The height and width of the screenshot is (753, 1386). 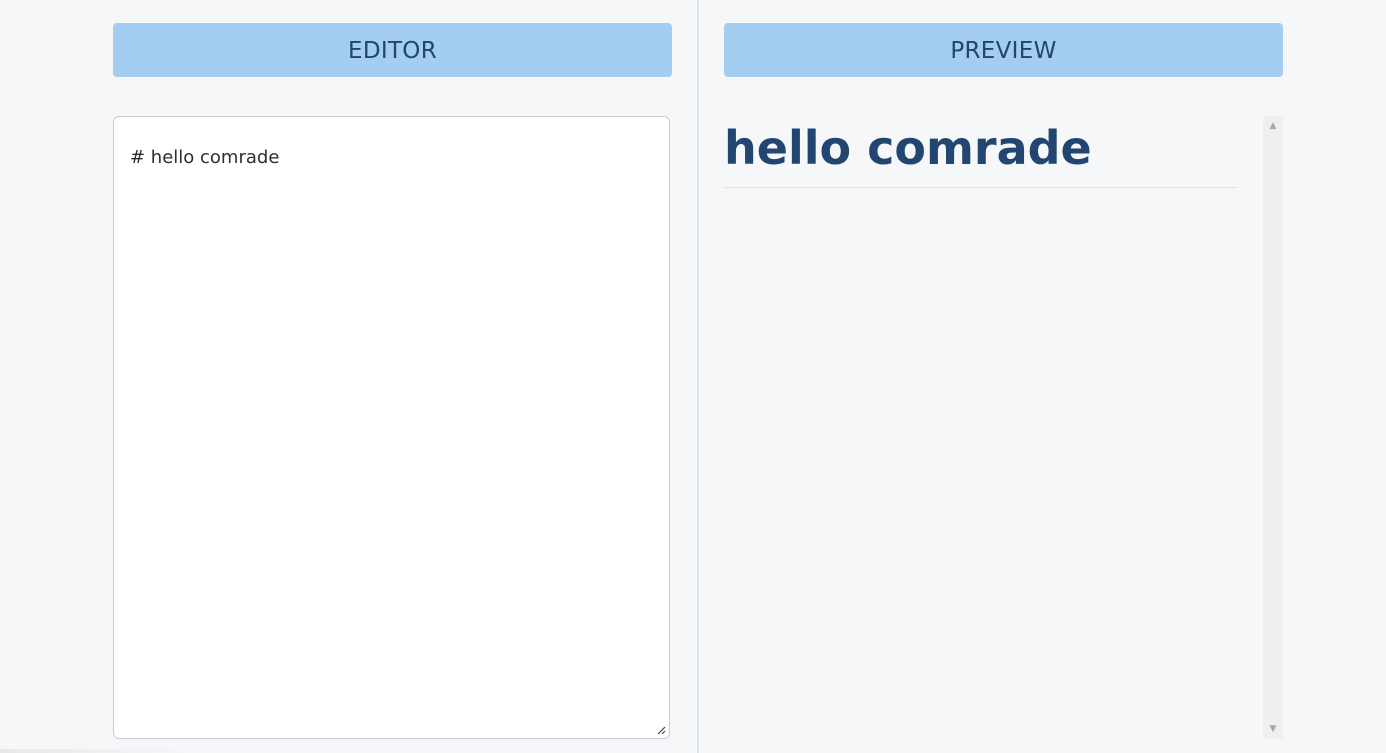 I want to click on heading-underline, so click(x=980, y=187).